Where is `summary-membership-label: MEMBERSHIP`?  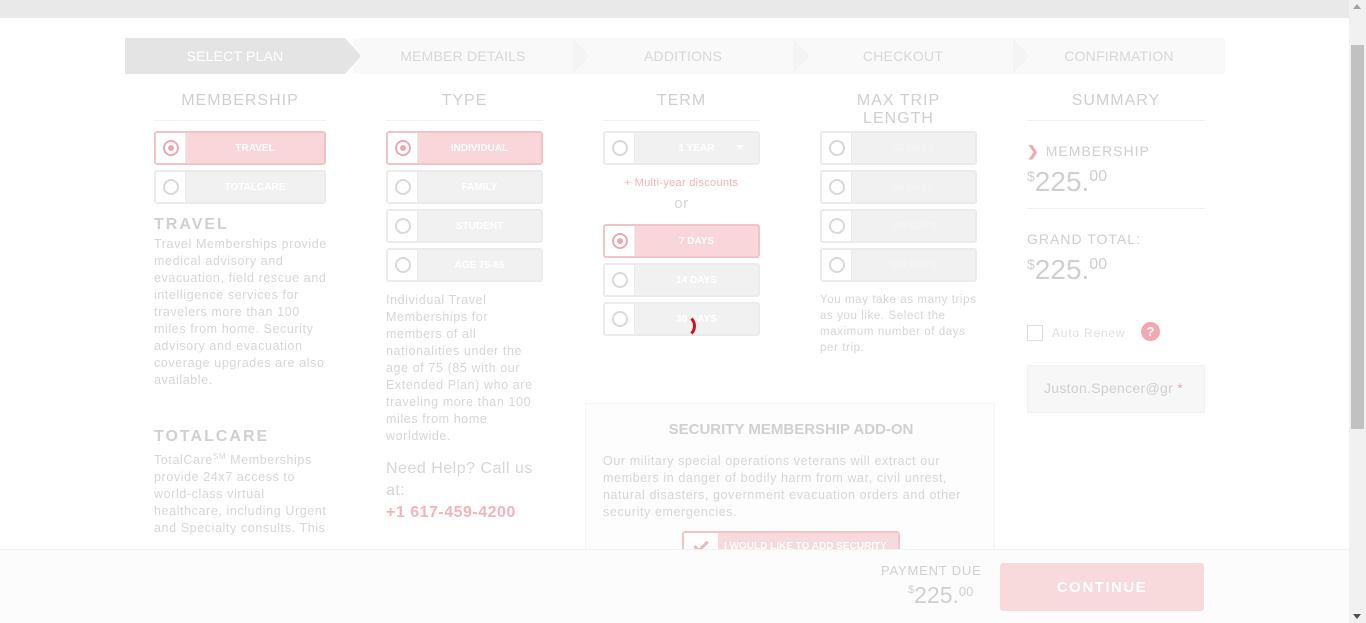 summary-membership-label: MEMBERSHIP is located at coordinates (1097, 151).